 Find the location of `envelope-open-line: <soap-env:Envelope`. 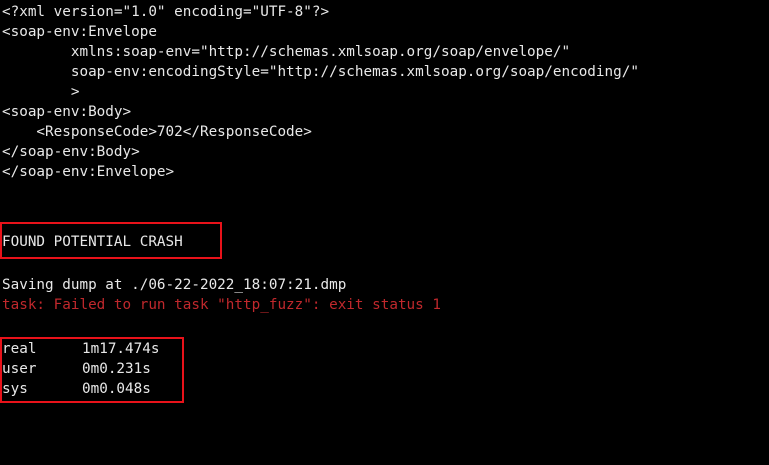

envelope-open-line: <soap-env:Envelope is located at coordinates (79, 32).